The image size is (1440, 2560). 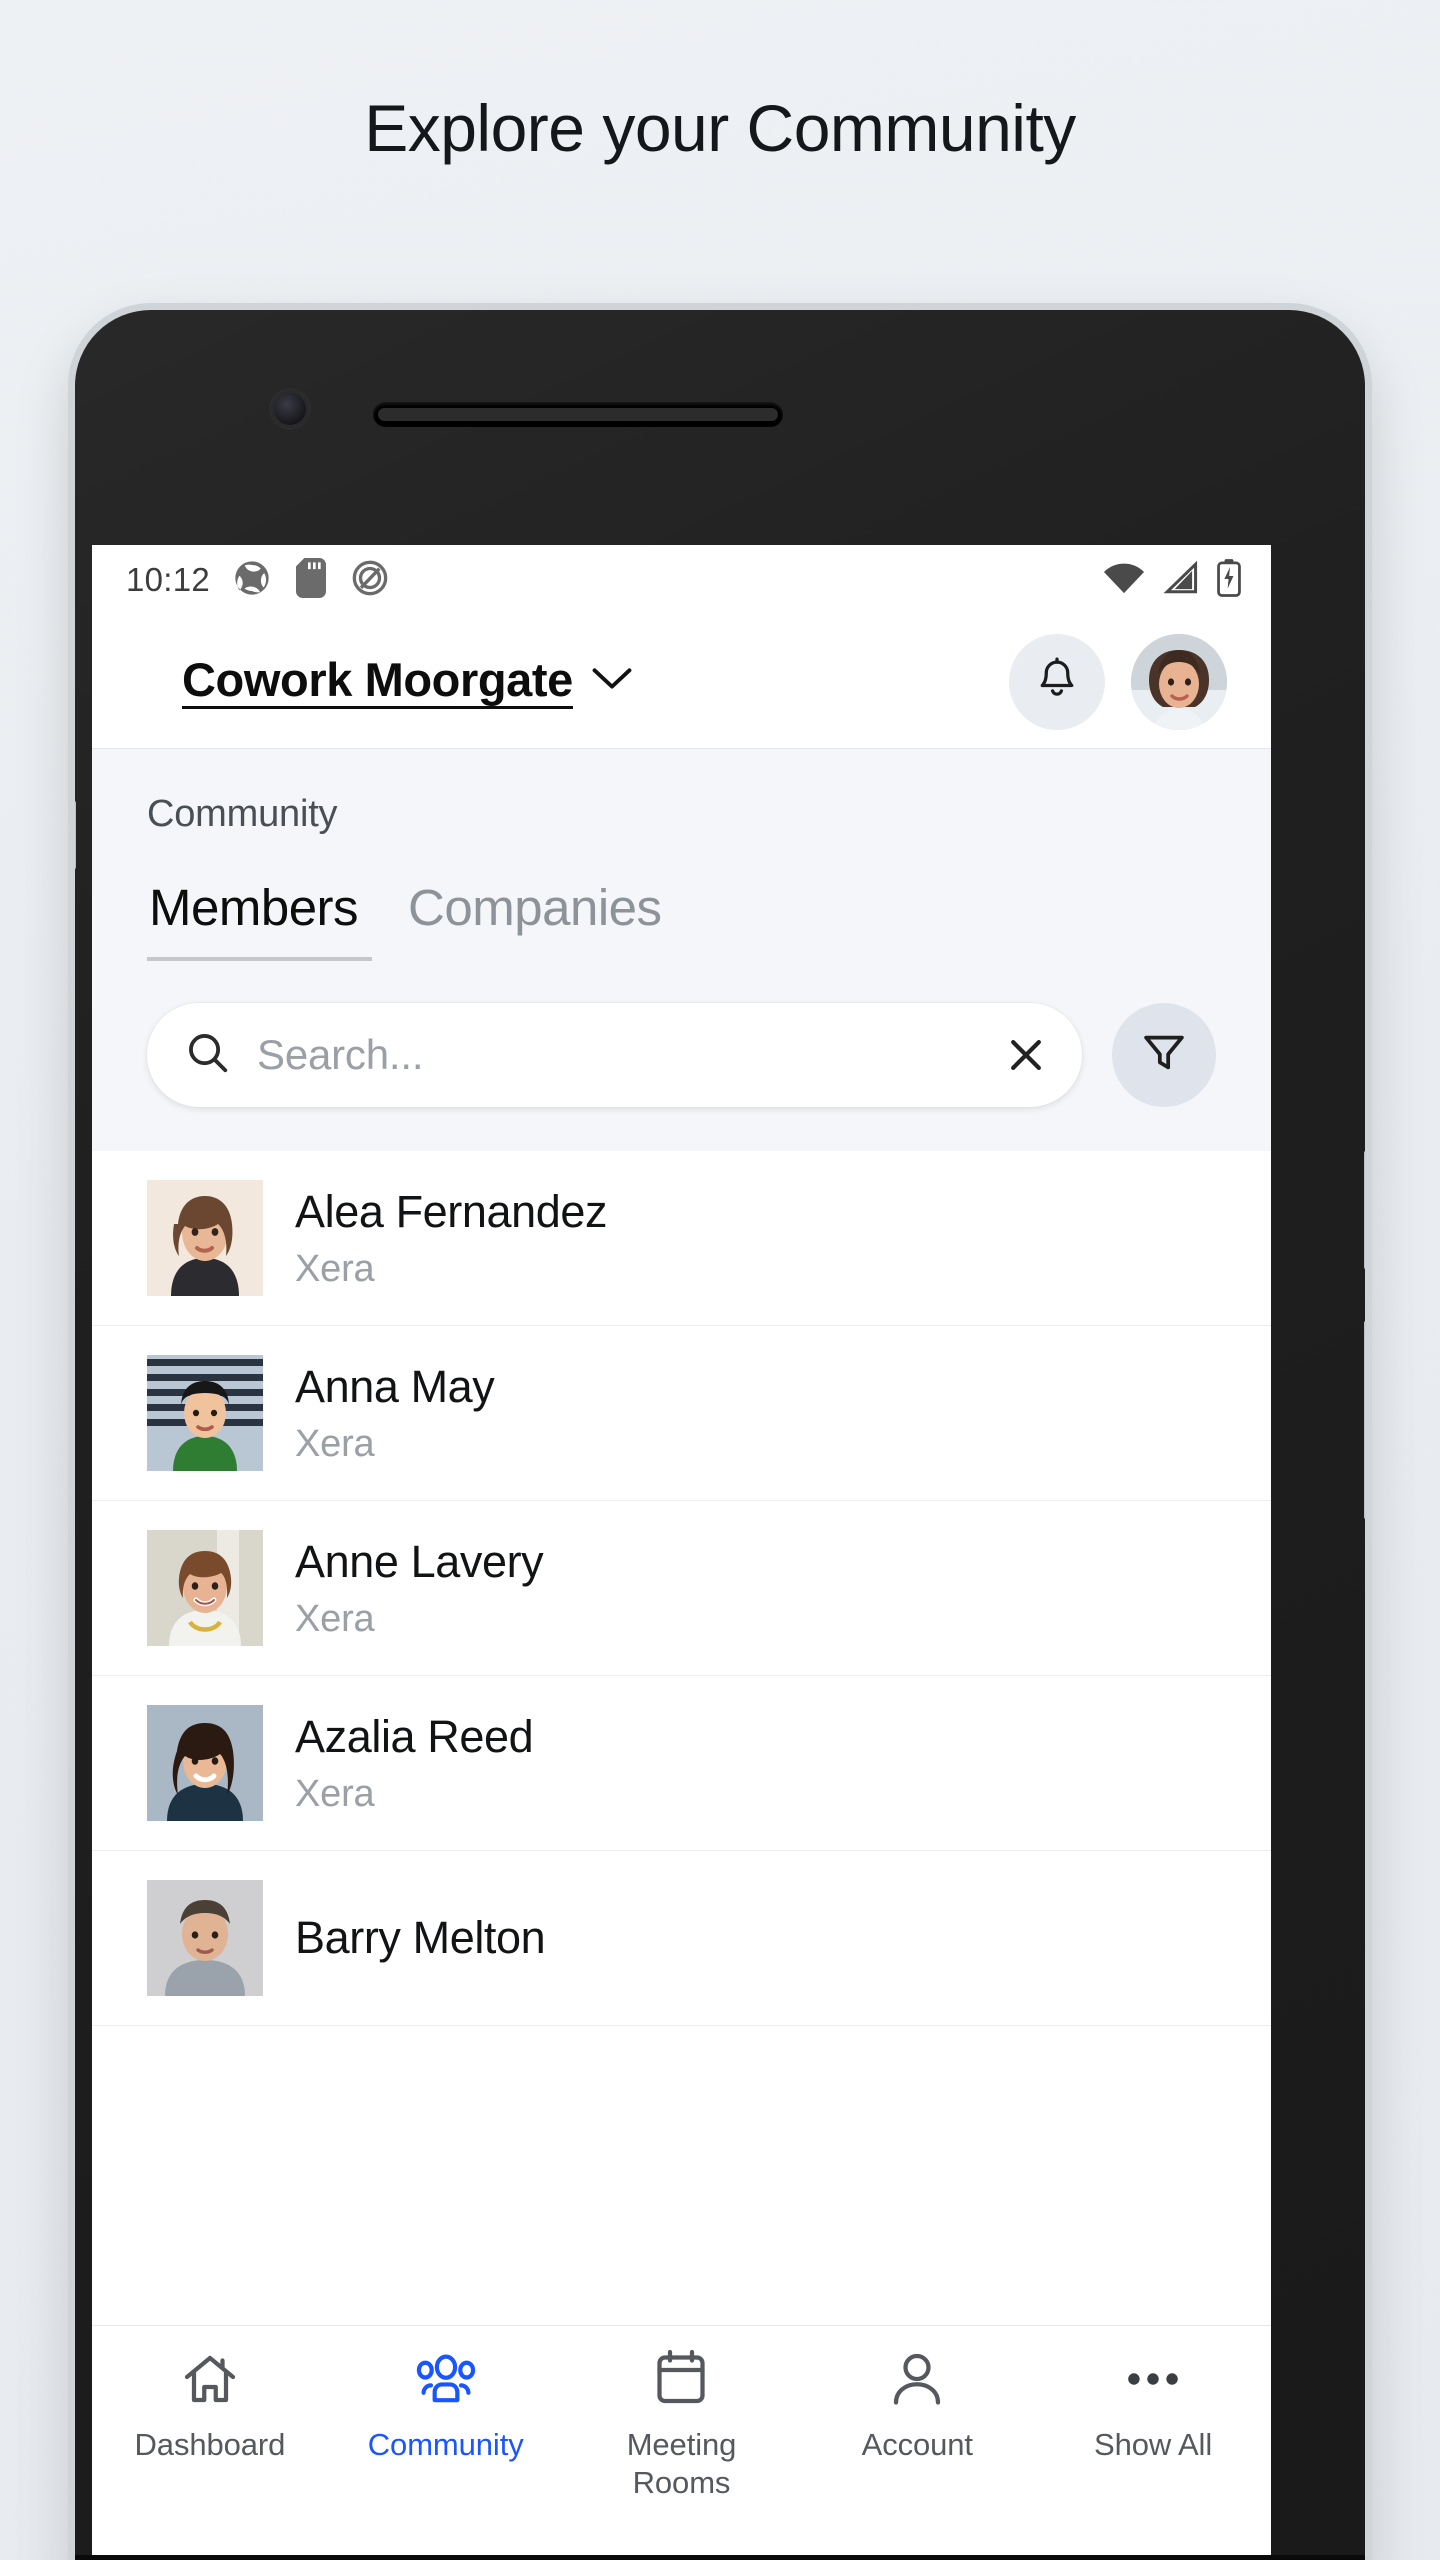 What do you see at coordinates (1153, 2379) in the screenshot?
I see `ellipsis-icon` at bounding box center [1153, 2379].